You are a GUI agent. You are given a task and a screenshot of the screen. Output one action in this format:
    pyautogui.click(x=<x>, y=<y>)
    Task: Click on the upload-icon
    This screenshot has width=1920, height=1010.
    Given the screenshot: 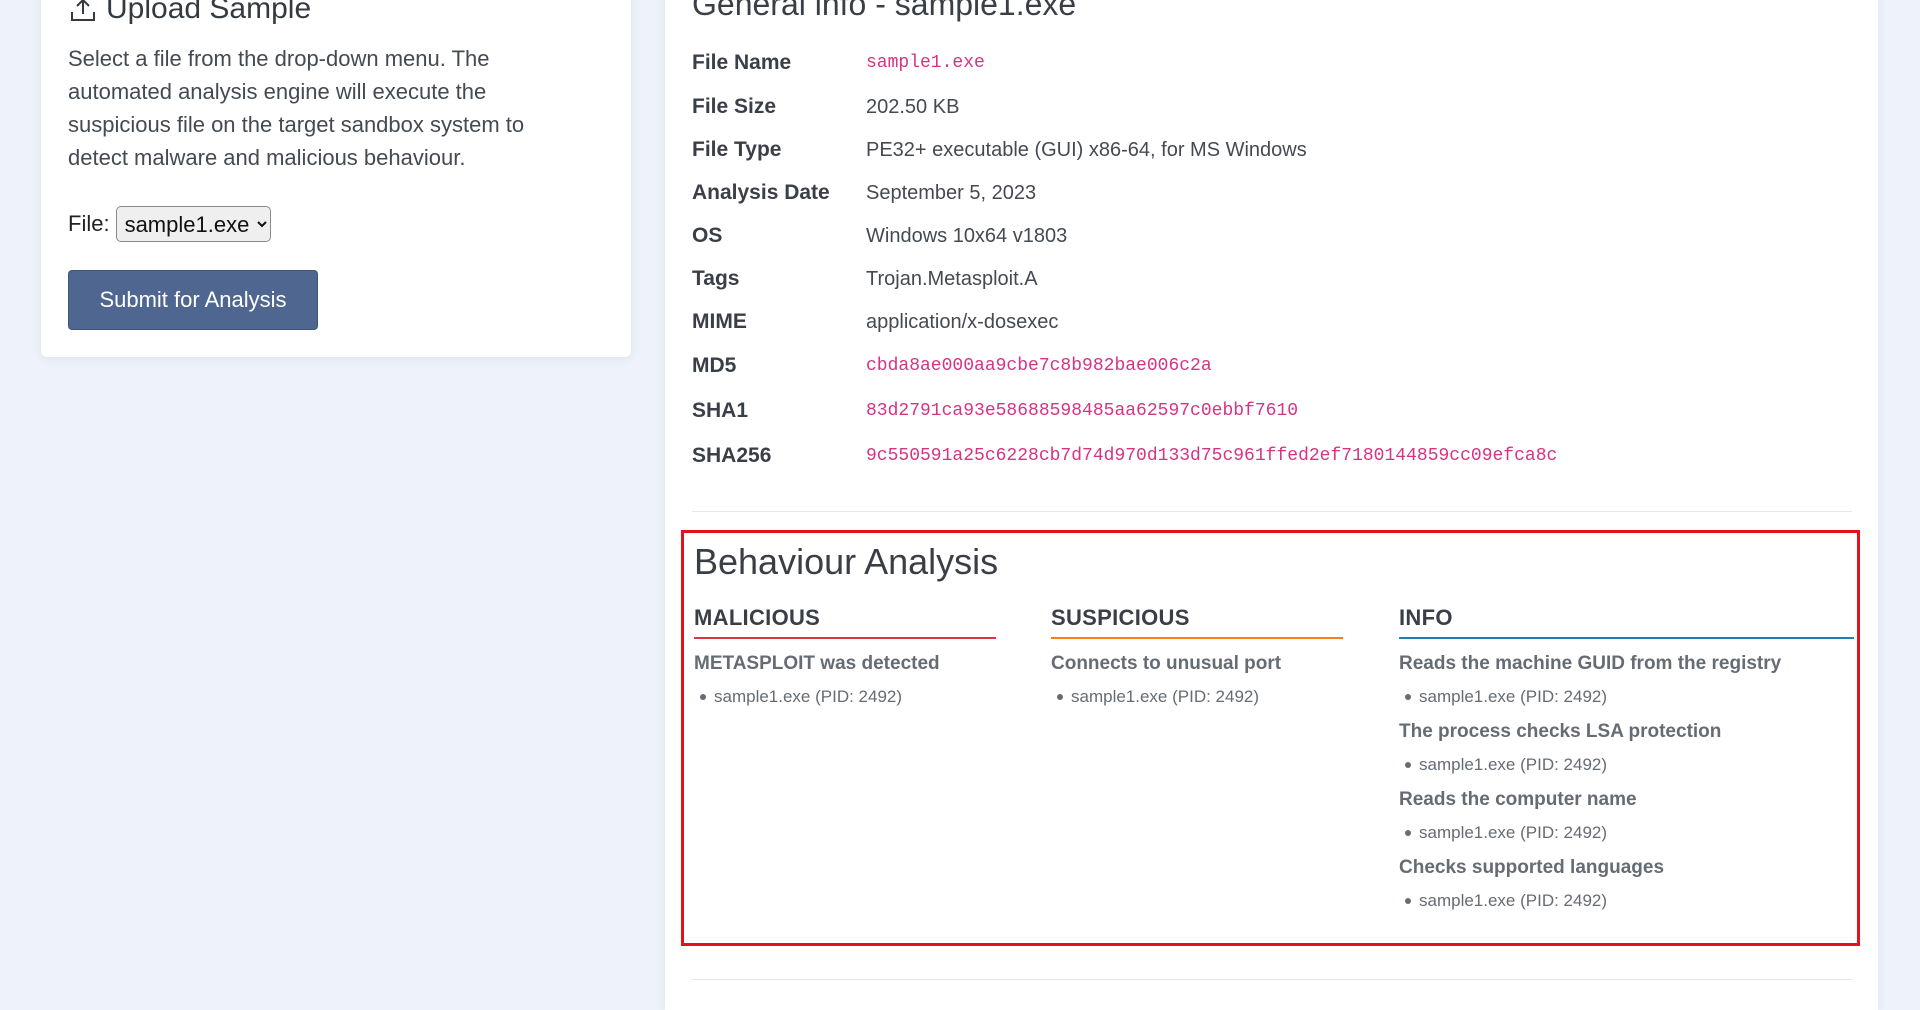 What is the action you would take?
    pyautogui.click(x=83, y=10)
    